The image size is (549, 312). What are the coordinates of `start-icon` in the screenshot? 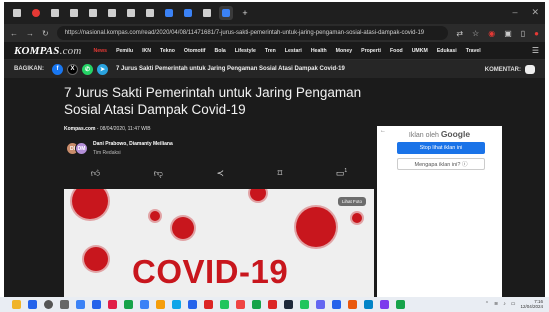 It's located at (32, 304).